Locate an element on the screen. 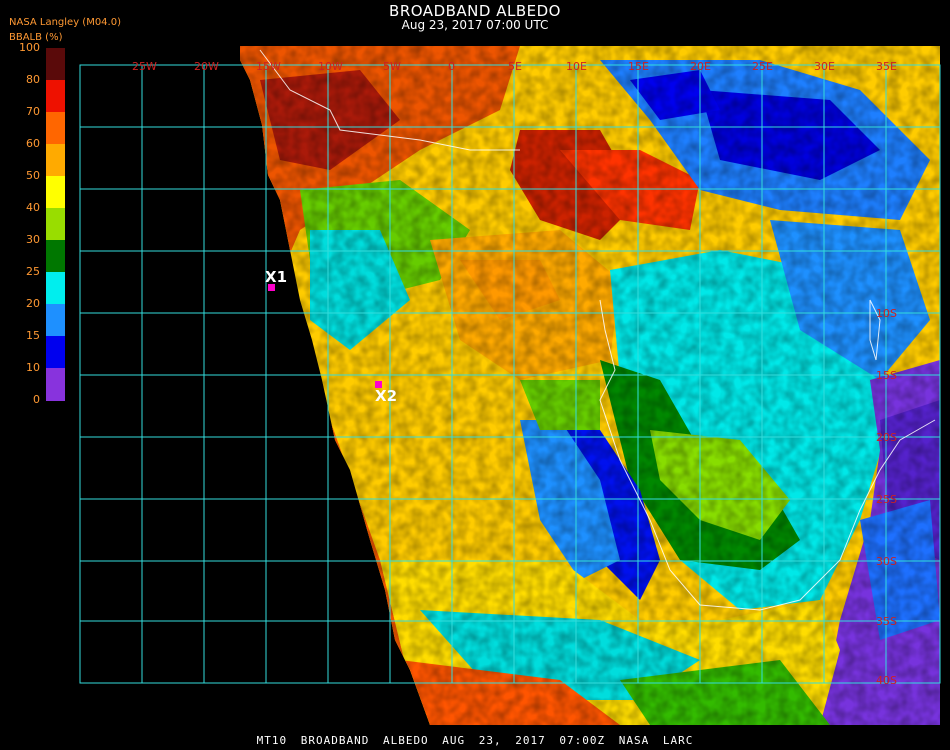 The width and height of the screenshot is (950, 750). marker-x1: X1 is located at coordinates (276, 279).